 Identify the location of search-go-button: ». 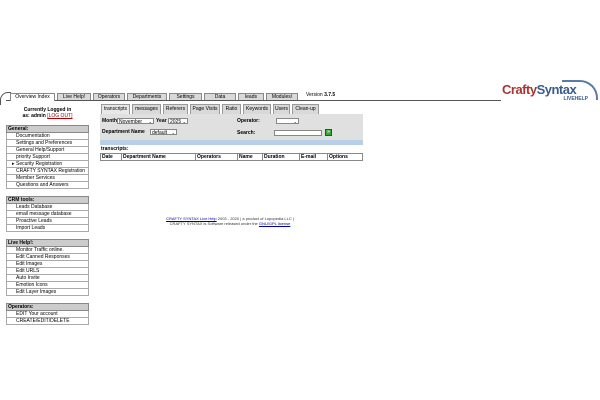
(328, 132).